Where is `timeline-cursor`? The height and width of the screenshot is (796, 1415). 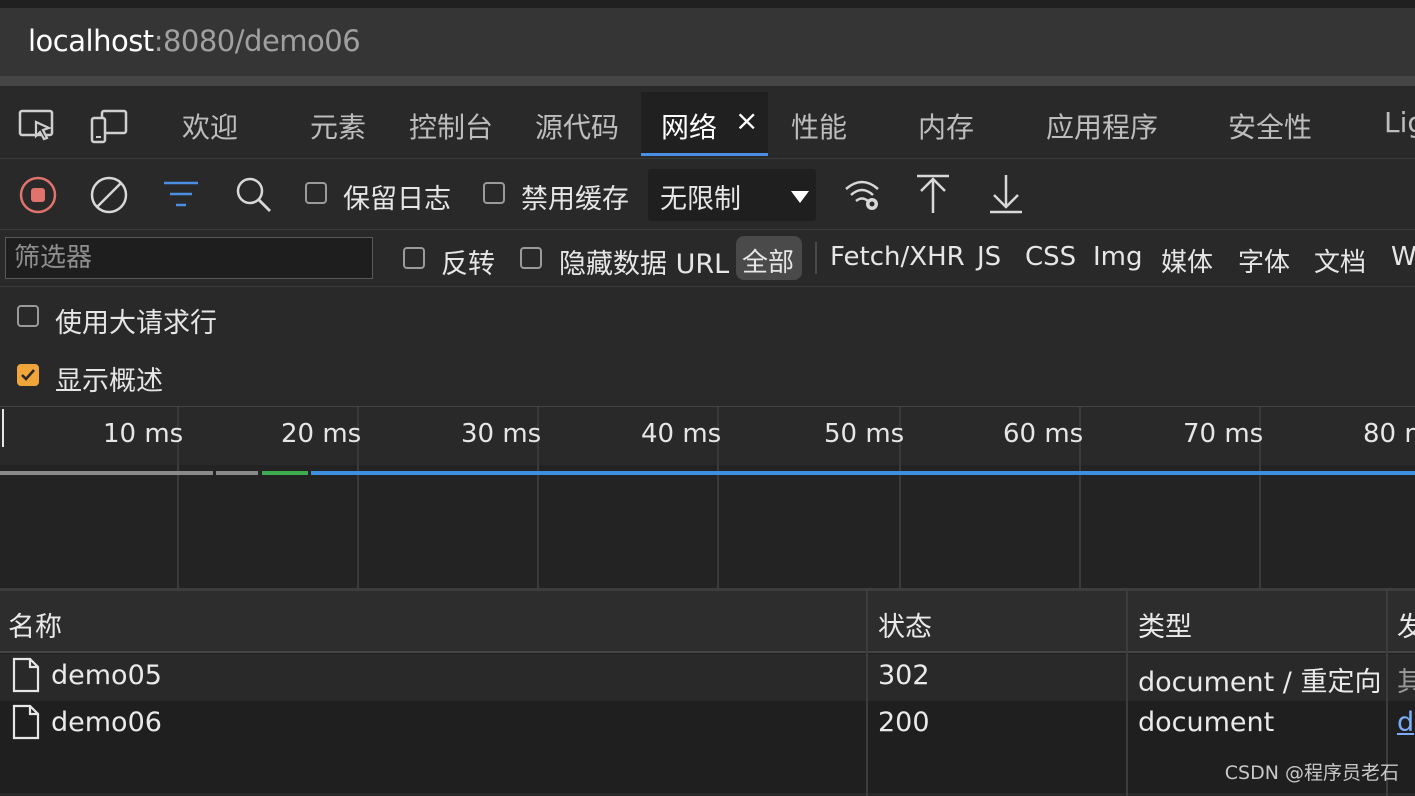 timeline-cursor is located at coordinates (3, 428).